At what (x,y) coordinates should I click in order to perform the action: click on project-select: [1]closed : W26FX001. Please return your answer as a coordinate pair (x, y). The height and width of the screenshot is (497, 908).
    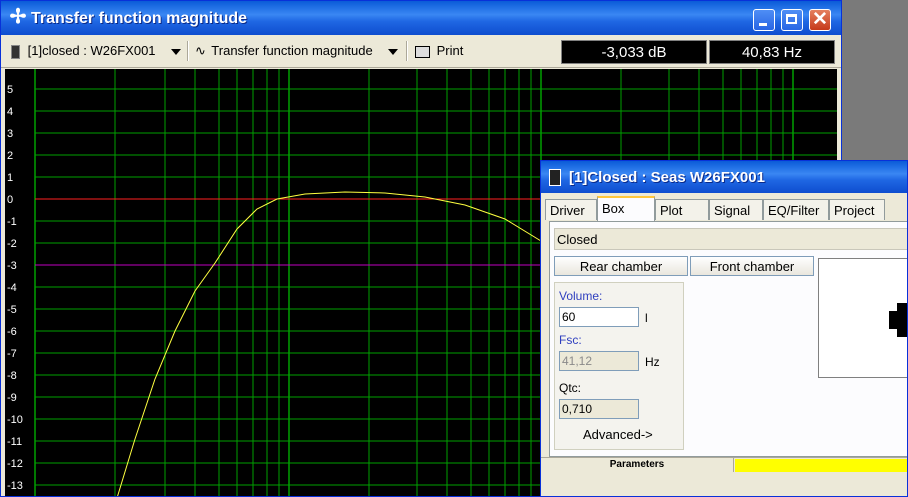
    Looking at the image, I should click on (96, 51).